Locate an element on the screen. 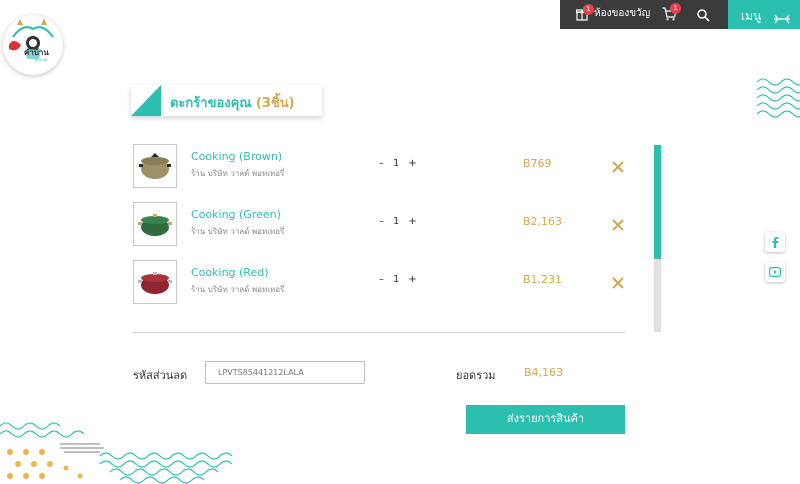 This screenshot has width=800, height=484. youtube-button is located at coordinates (775, 272).